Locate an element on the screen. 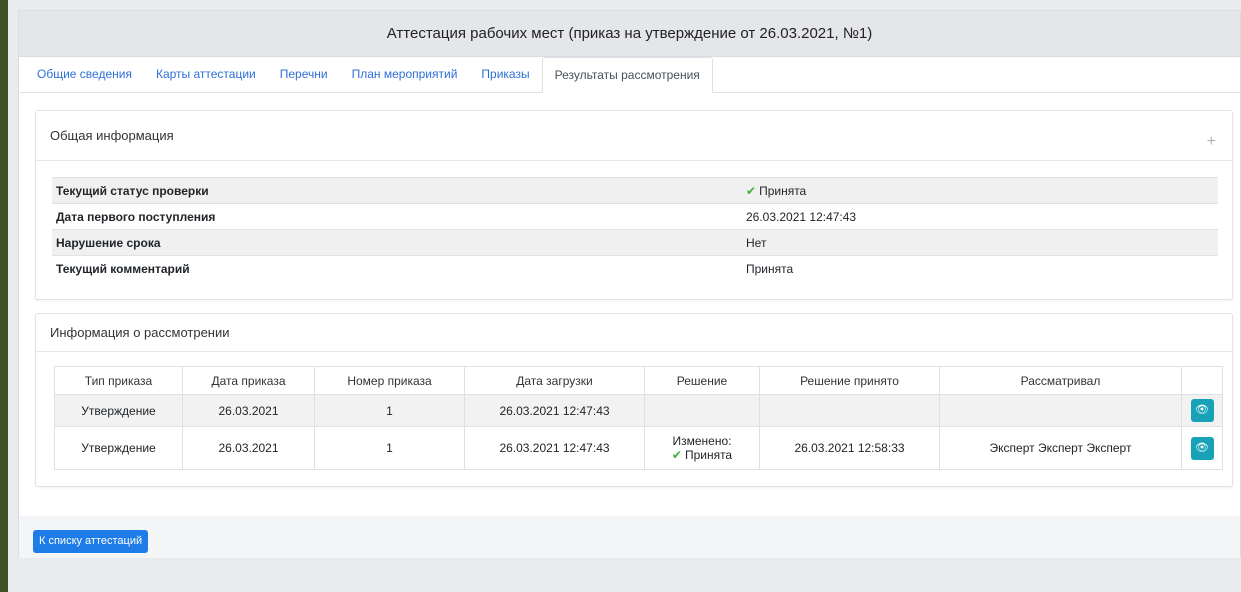  tab-general: Общие сведения is located at coordinates (84, 74).